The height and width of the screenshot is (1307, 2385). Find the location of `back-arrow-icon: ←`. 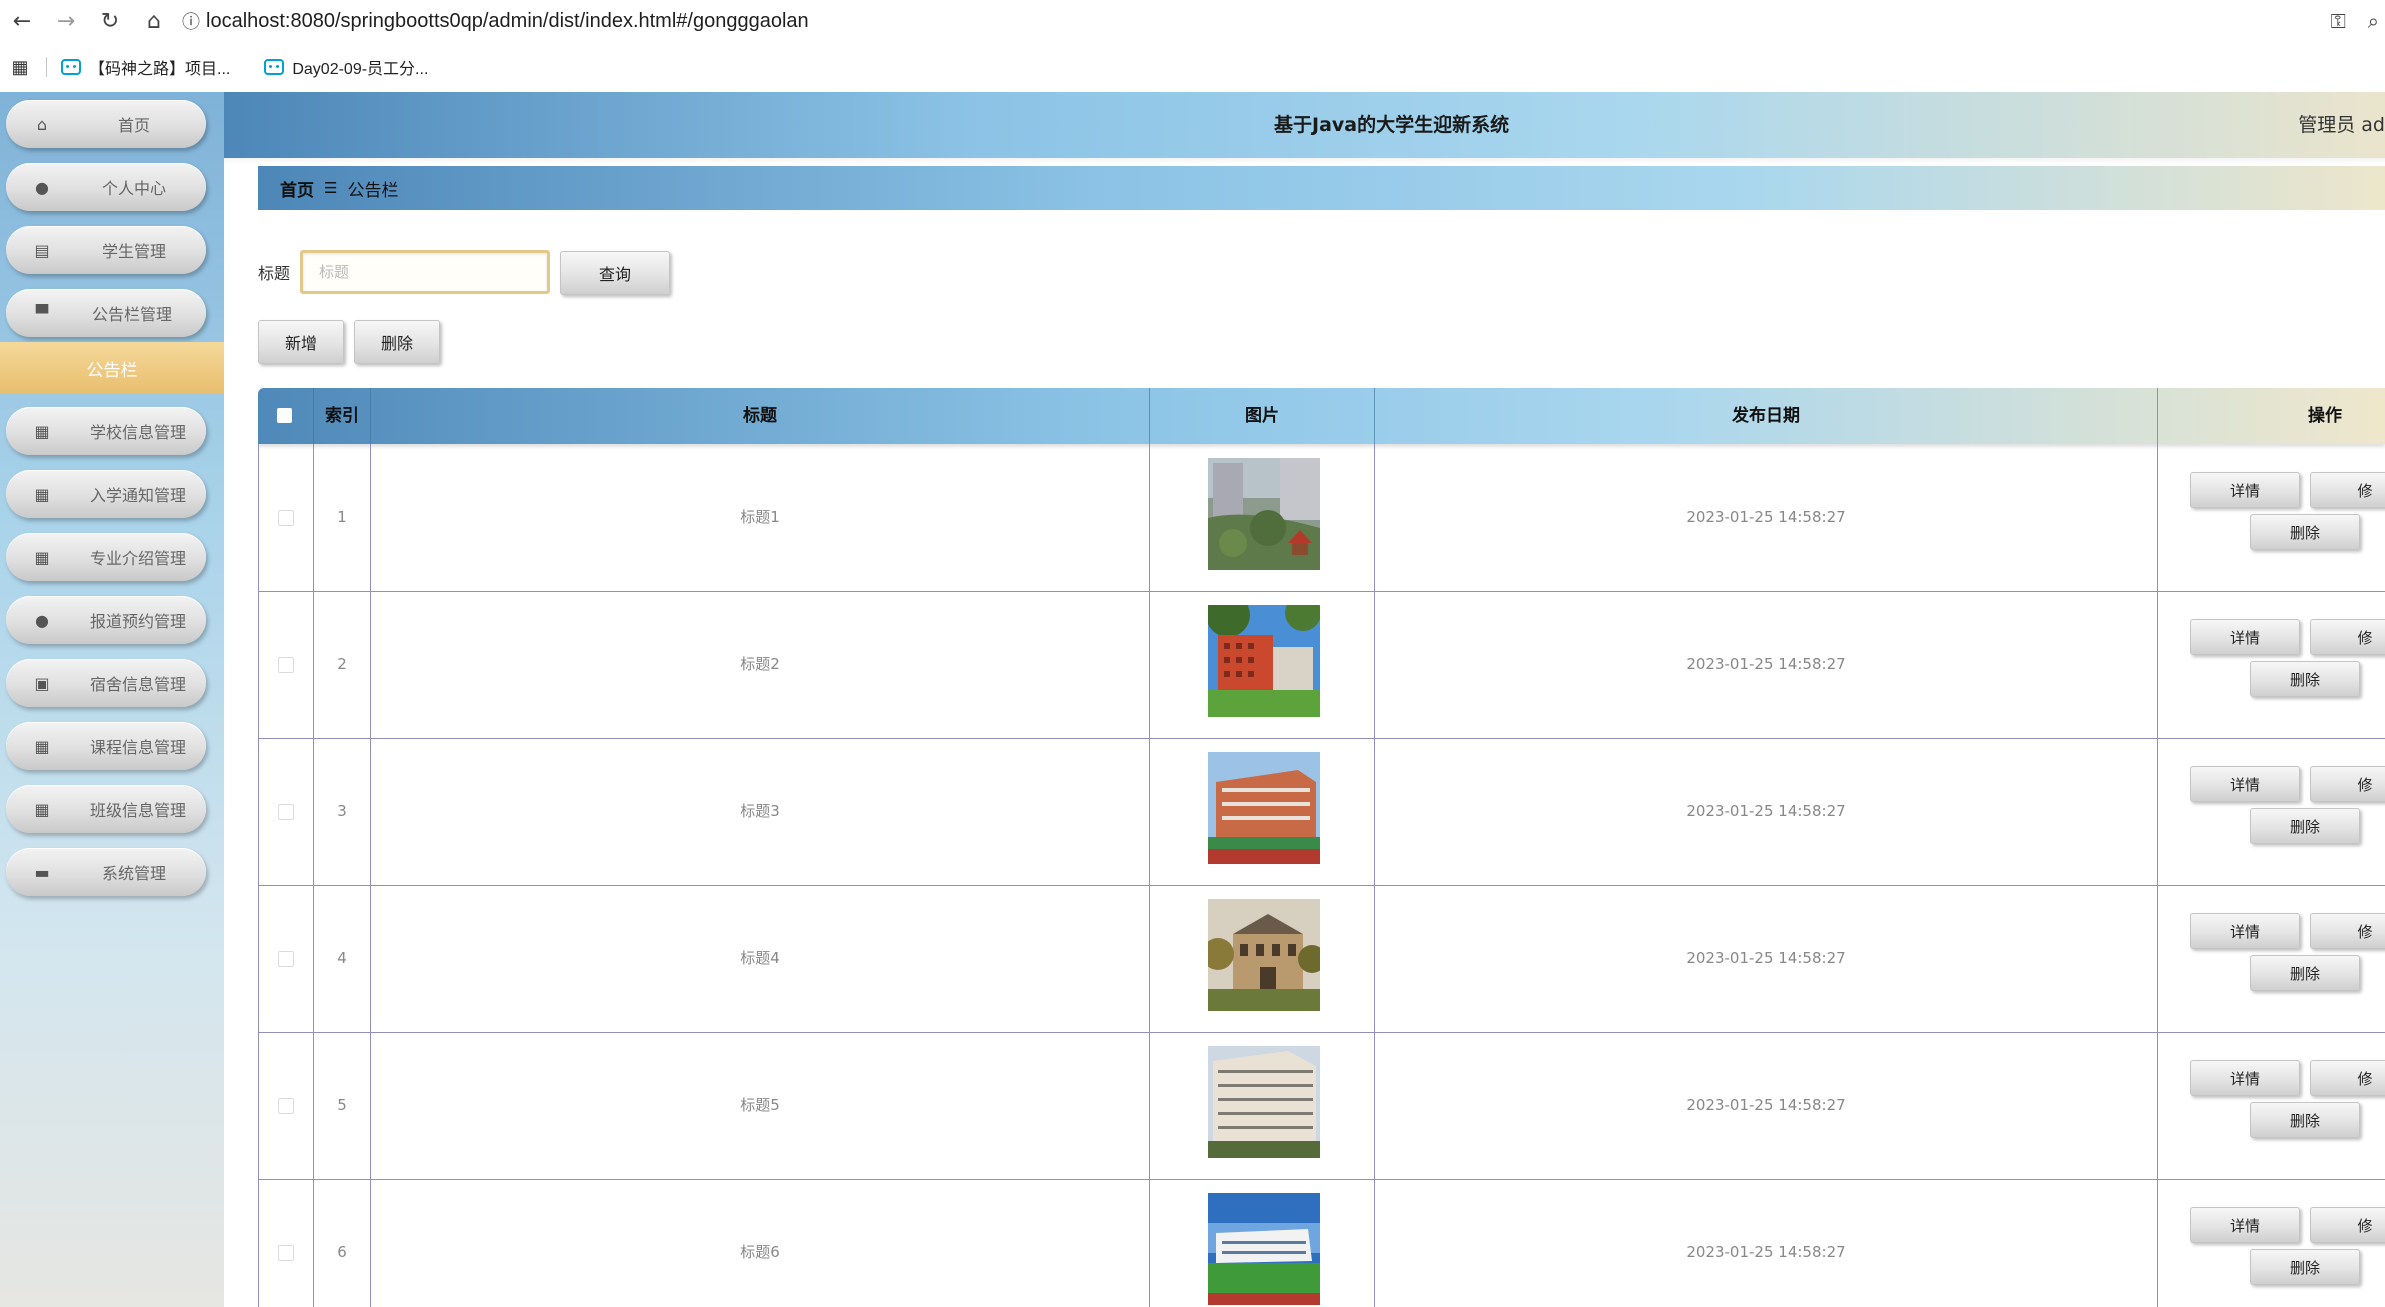

back-arrow-icon: ← is located at coordinates (22, 21).